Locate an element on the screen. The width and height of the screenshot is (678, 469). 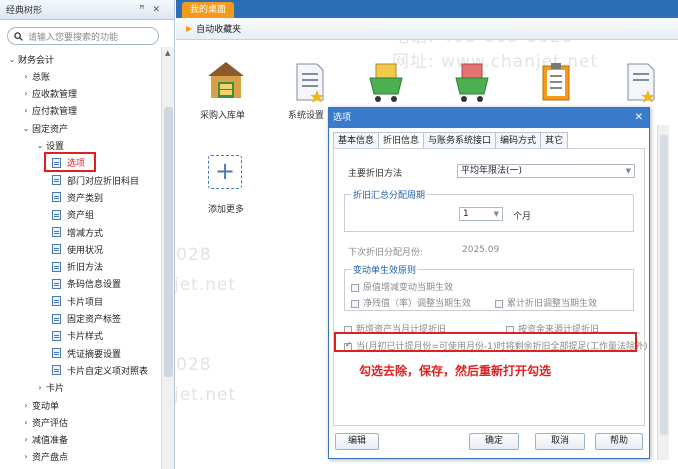
app-label-purchase-receipt: 采购入库单 is located at coordinates (222, 114).